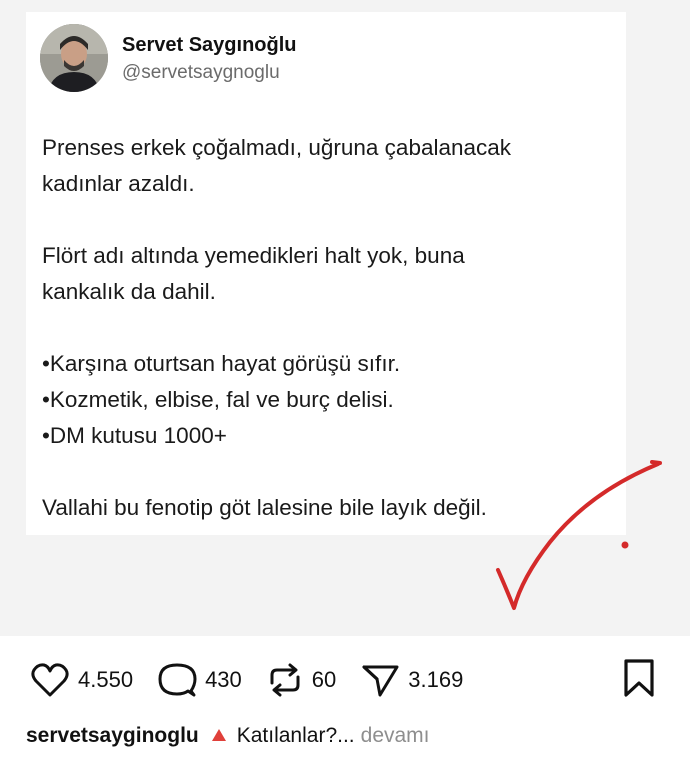 This screenshot has width=690, height=769. What do you see at coordinates (129, 291) in the screenshot?
I see `tweet-line: kankalık da dahil.` at bounding box center [129, 291].